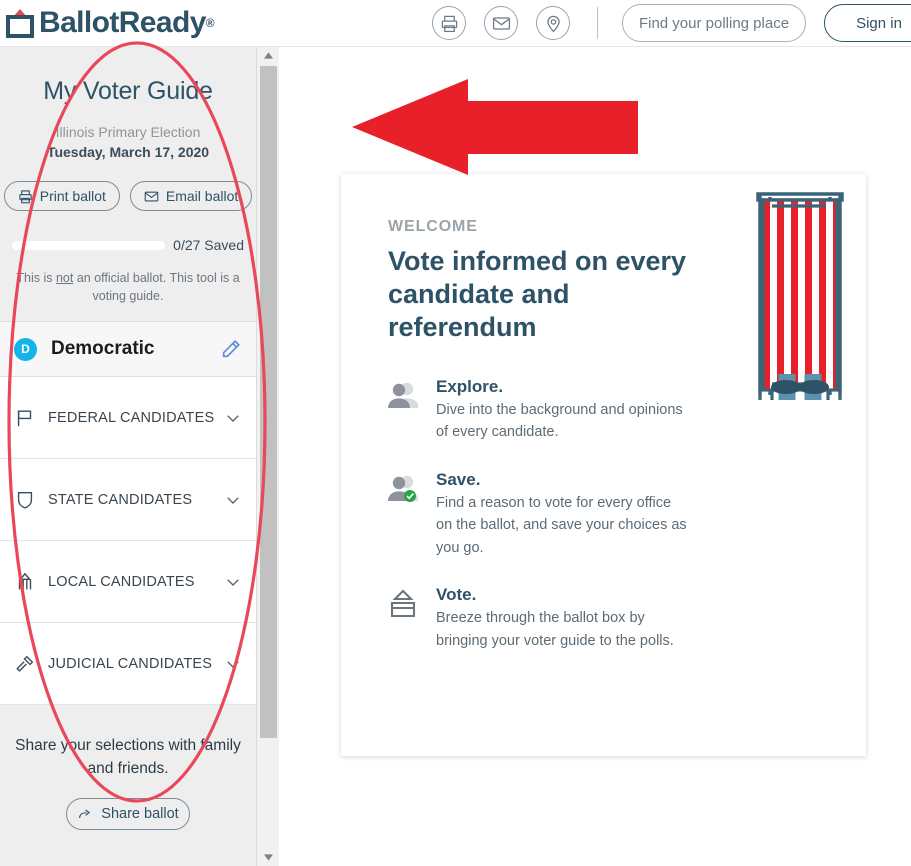  I want to click on scroll-up-arrow-icon, so click(268, 55).